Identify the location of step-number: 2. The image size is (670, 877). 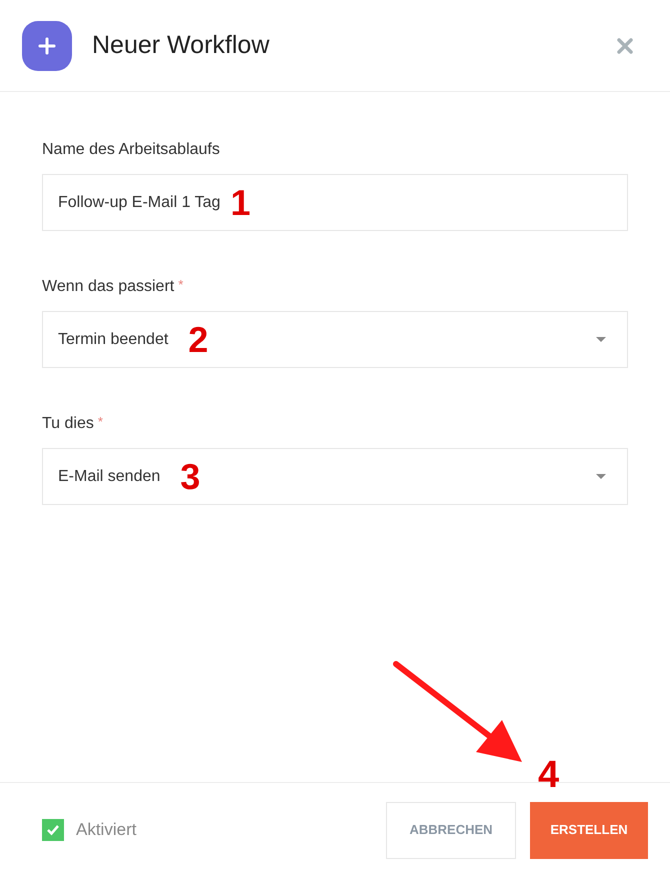
(198, 340).